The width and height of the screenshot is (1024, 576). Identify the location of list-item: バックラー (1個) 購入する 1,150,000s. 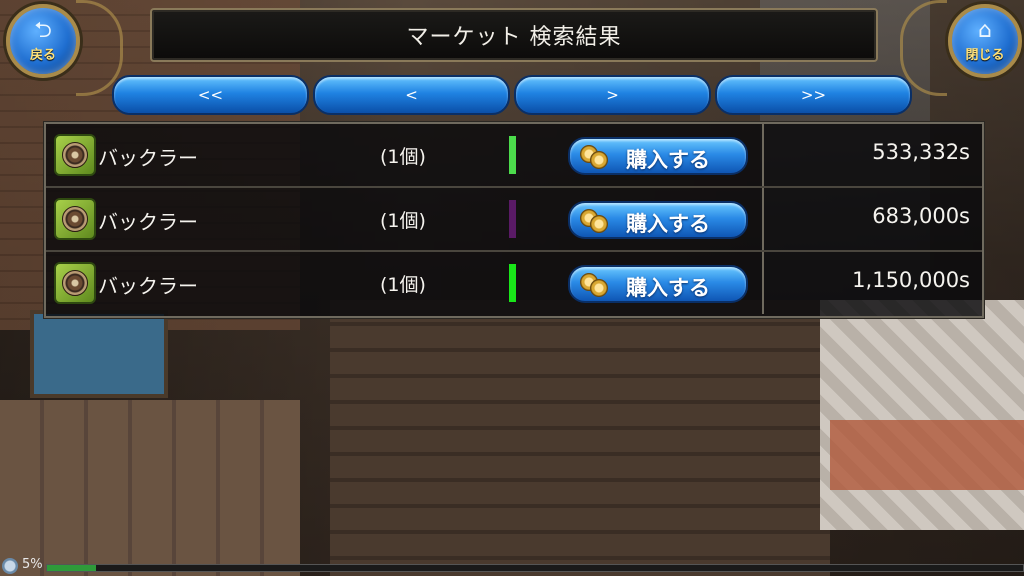
(514, 283).